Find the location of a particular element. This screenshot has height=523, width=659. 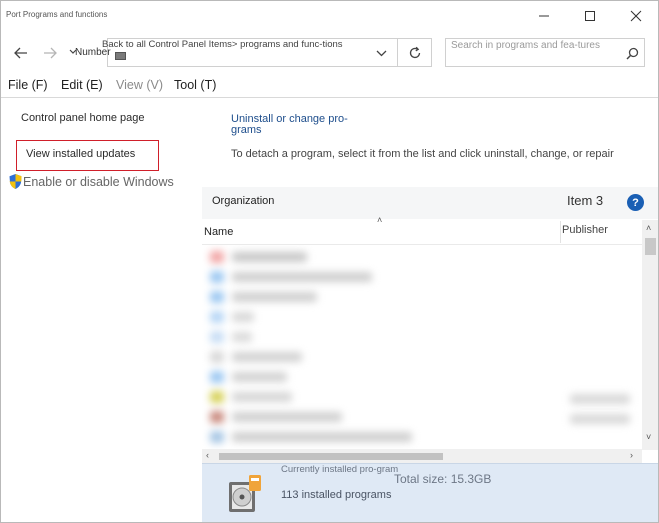

help-icon: ? is located at coordinates (635, 202).